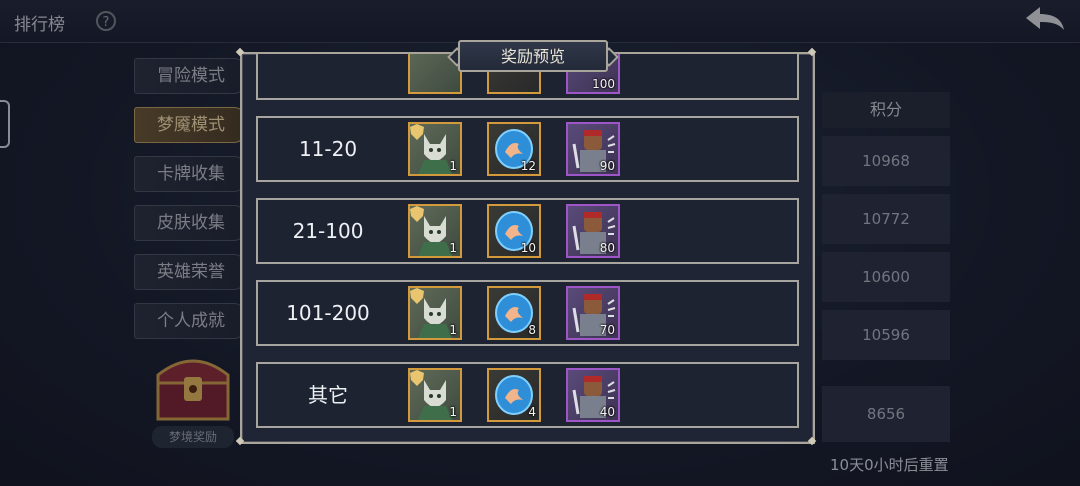  I want to click on item-count: 90, so click(607, 166).